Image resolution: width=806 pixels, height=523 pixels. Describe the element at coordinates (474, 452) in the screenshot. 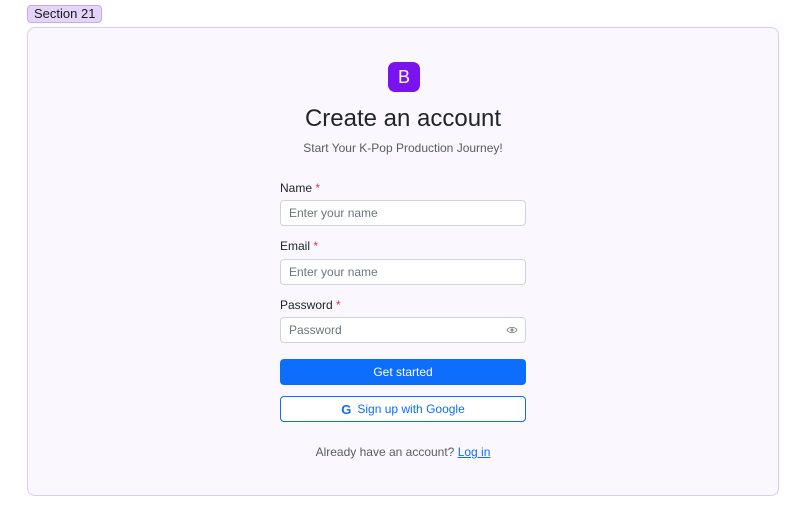

I see `login-link: Log in` at that location.